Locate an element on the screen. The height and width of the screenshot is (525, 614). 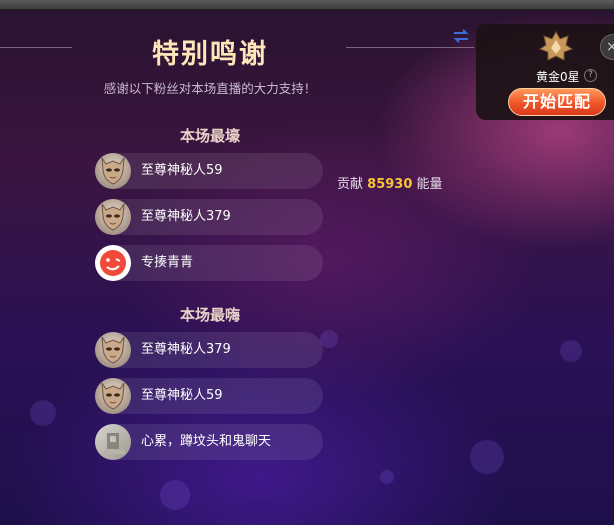
page-title: 特别鸣谢 is located at coordinates (210, 54).